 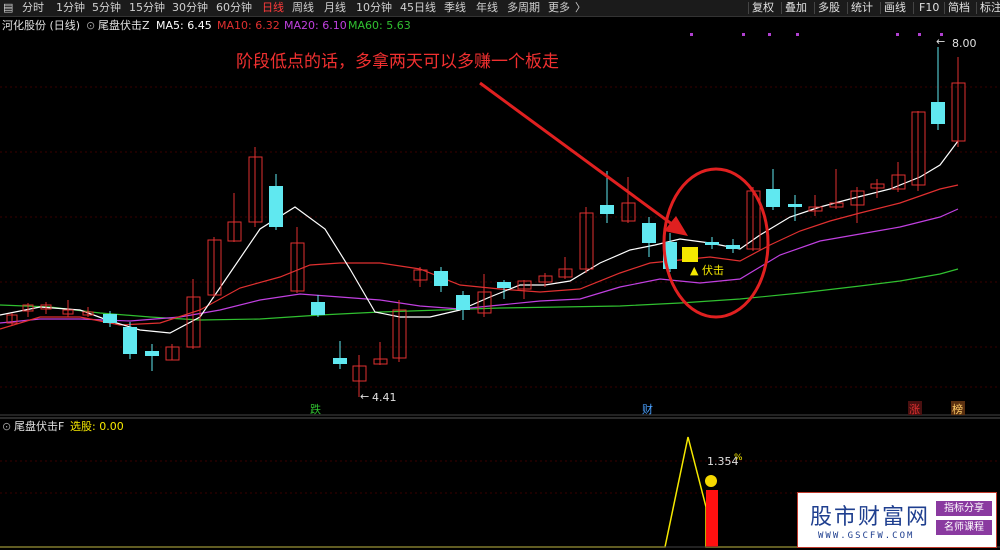 What do you see at coordinates (929, 8) in the screenshot?
I see `f10-button: F10` at bounding box center [929, 8].